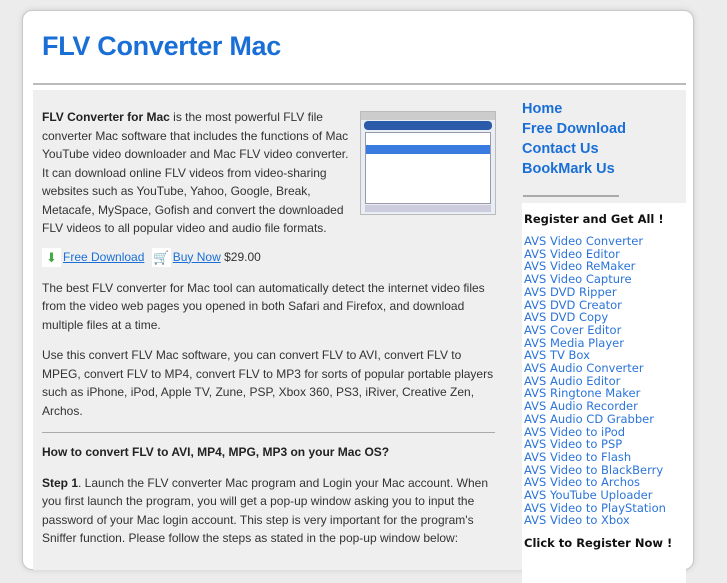  Describe the element at coordinates (51, 257) in the screenshot. I see `download-icon: ⬇` at that location.